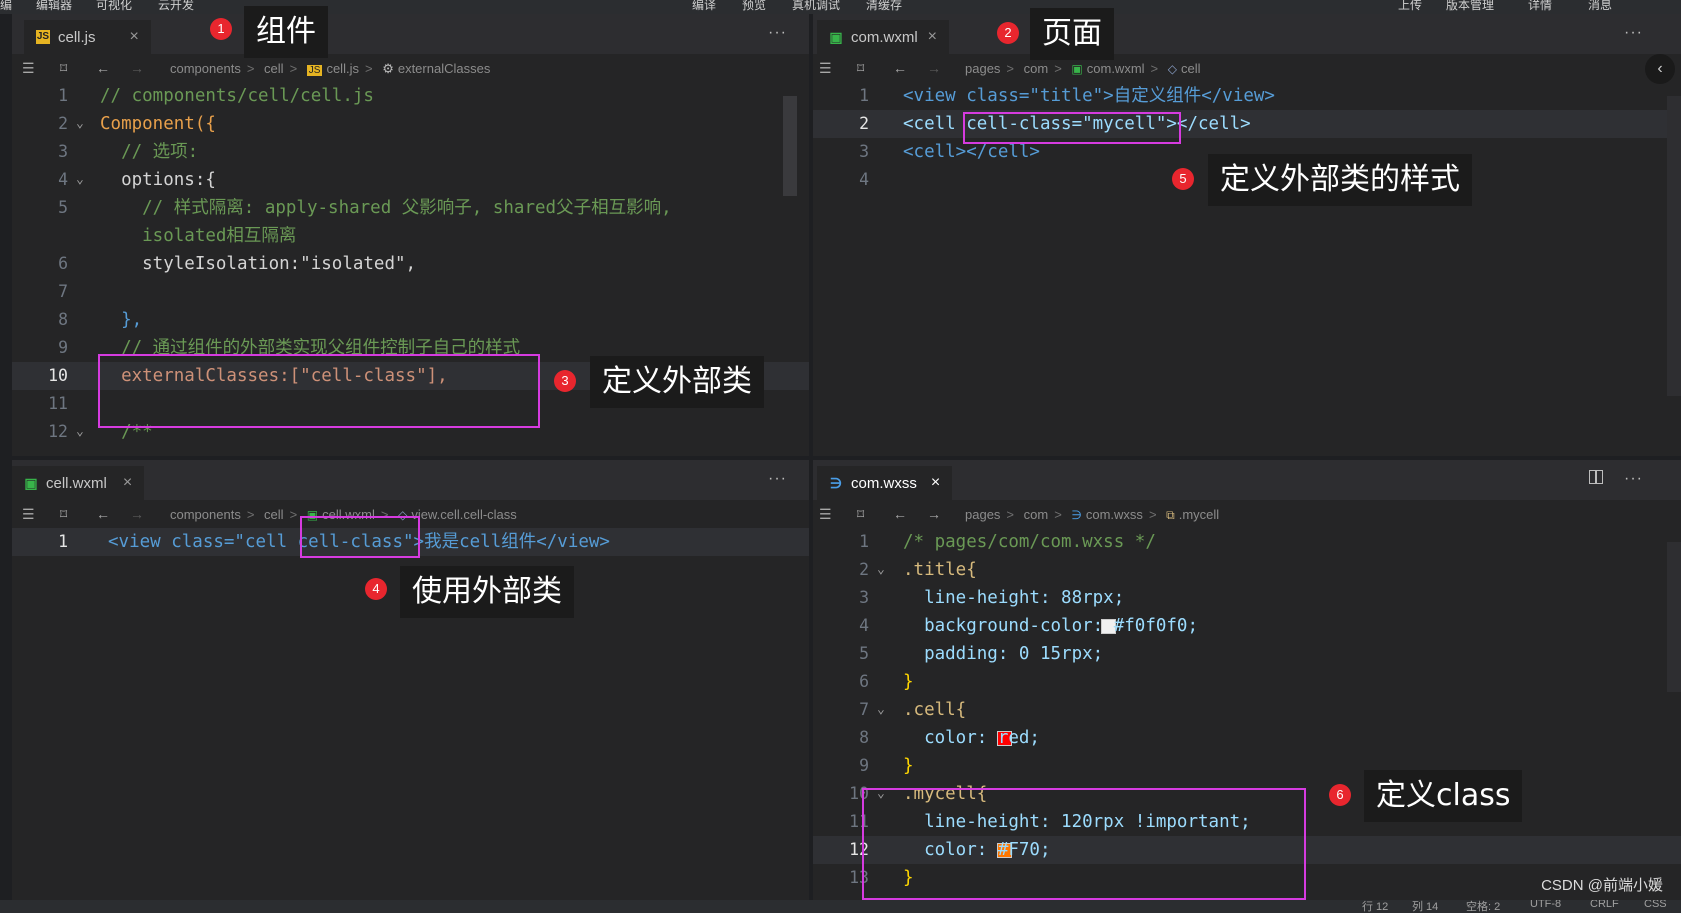 The height and width of the screenshot is (913, 1681). I want to click on tab-cell-js: JS cell.js ×, so click(87, 37).